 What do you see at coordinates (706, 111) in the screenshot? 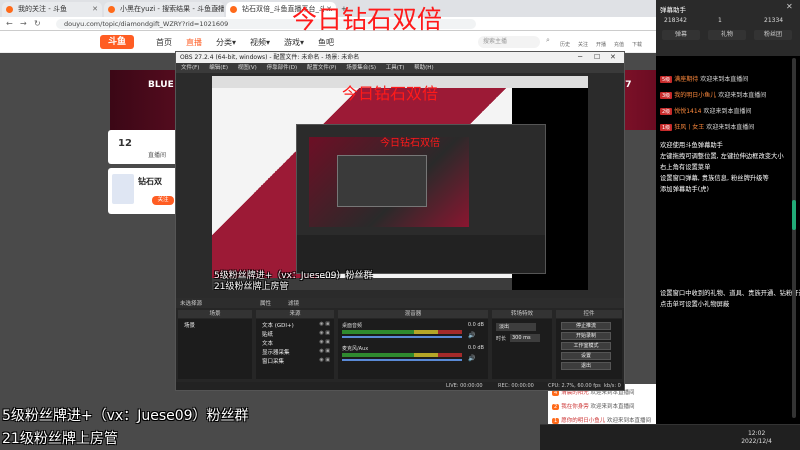
I see `danmaku-message: 2级 悦悦1414 欢迎来到本直播间` at bounding box center [706, 111].